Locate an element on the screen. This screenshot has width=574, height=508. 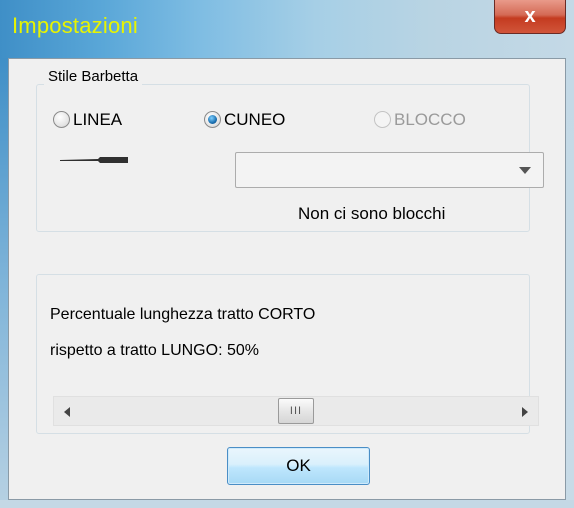
percent-scrollbar: III is located at coordinates (296, 411).